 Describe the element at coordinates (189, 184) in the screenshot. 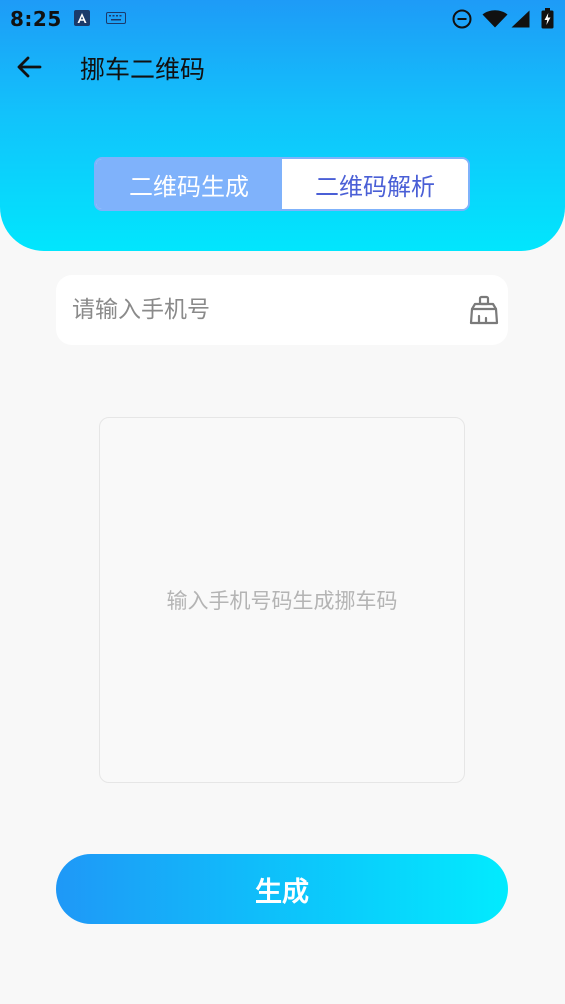

I see `tab-qr-generate: 二维码生成` at that location.